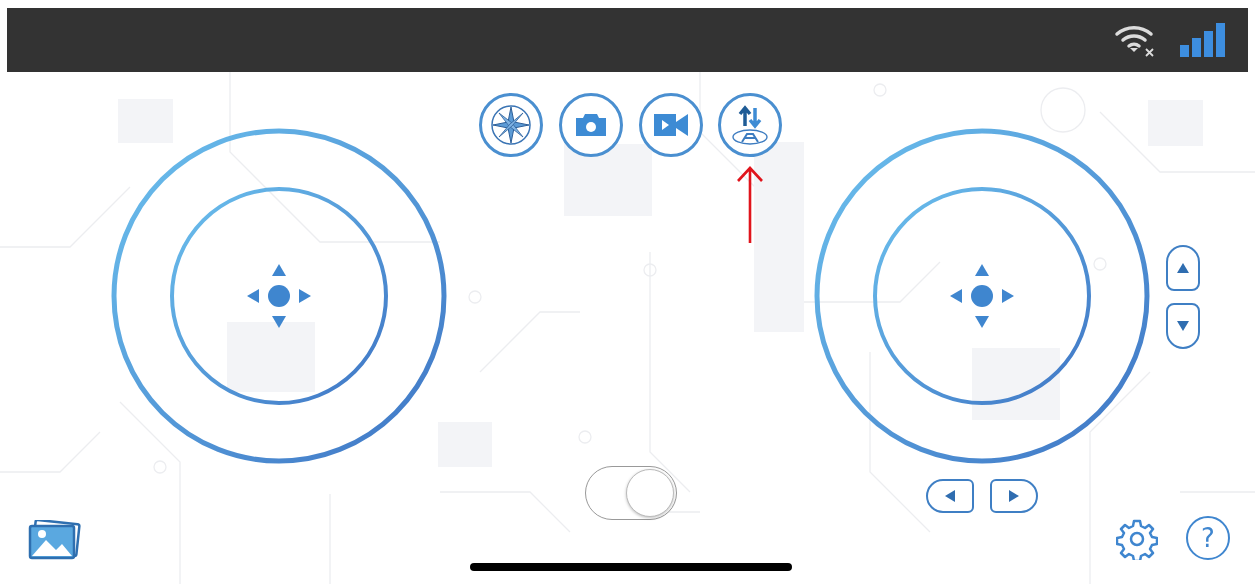 The height and width of the screenshot is (584, 1255). What do you see at coordinates (631, 493) in the screenshot?
I see `toggle-switch` at bounding box center [631, 493].